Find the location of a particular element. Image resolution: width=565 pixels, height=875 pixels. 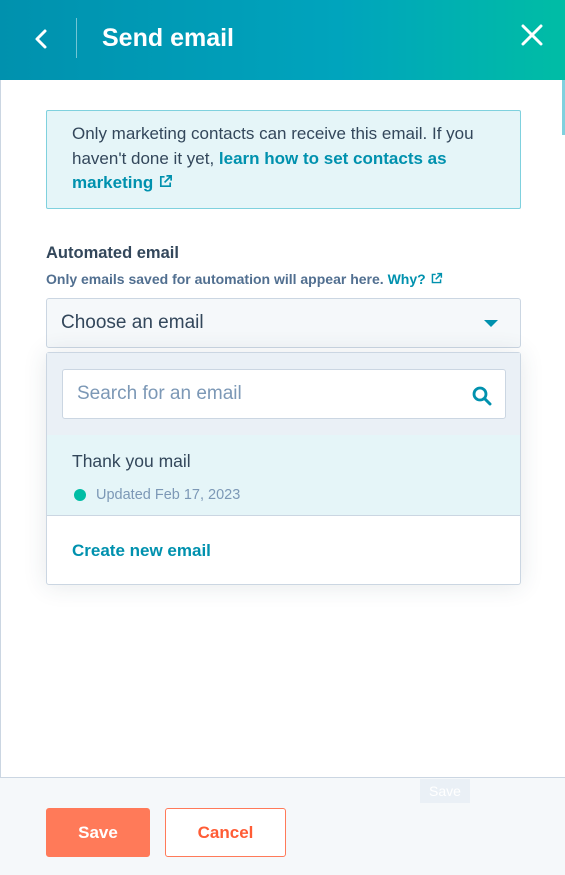

panel-left-border is located at coordinates (0, 477).